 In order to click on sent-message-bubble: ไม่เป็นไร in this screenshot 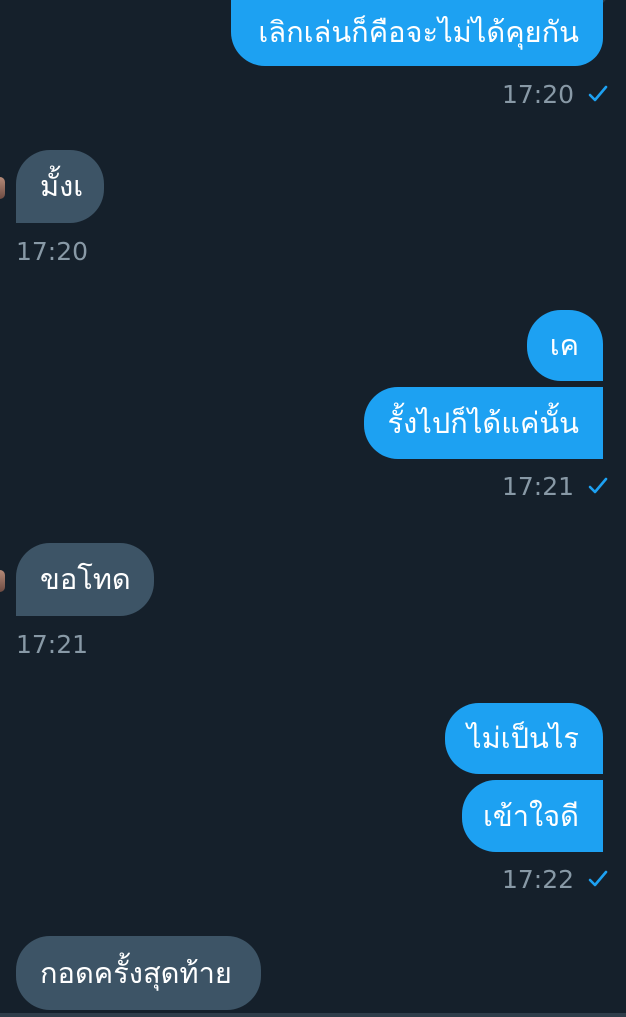, I will do `click(524, 738)`.